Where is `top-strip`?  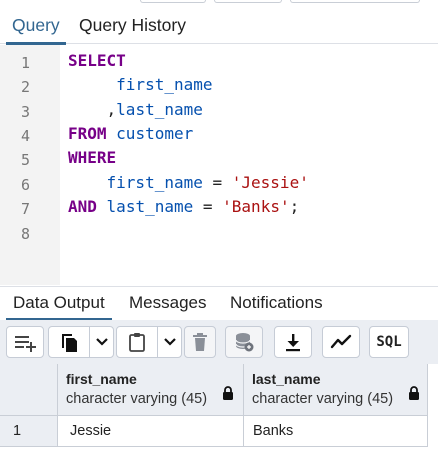 top-strip is located at coordinates (219, 2).